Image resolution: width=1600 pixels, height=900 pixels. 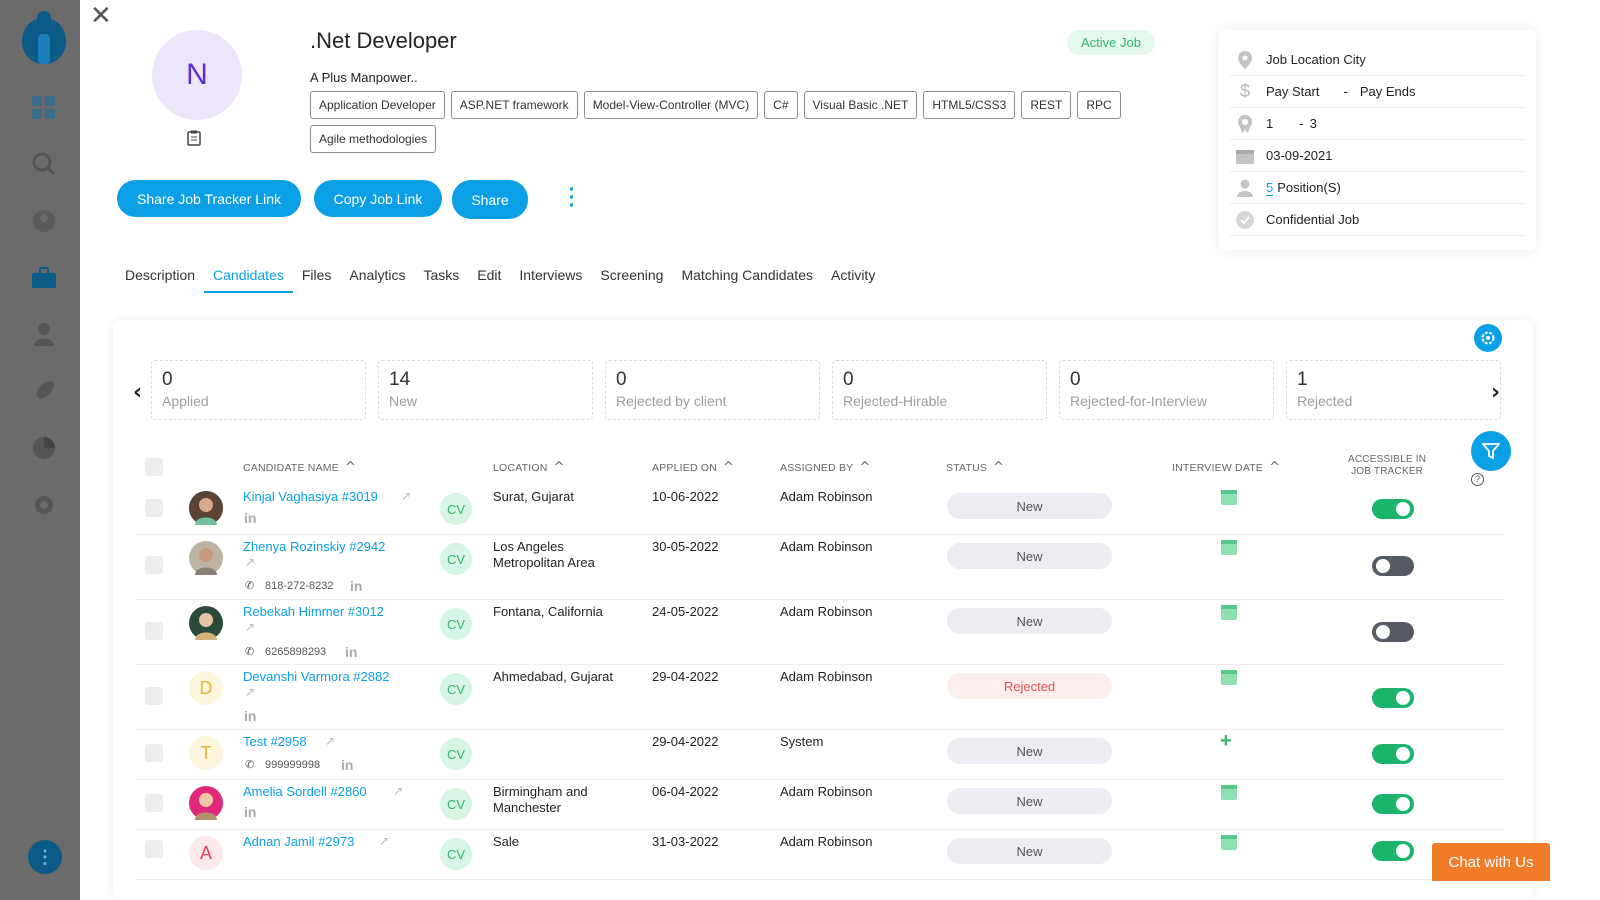 What do you see at coordinates (44, 334) in the screenshot?
I see `agent-icon` at bounding box center [44, 334].